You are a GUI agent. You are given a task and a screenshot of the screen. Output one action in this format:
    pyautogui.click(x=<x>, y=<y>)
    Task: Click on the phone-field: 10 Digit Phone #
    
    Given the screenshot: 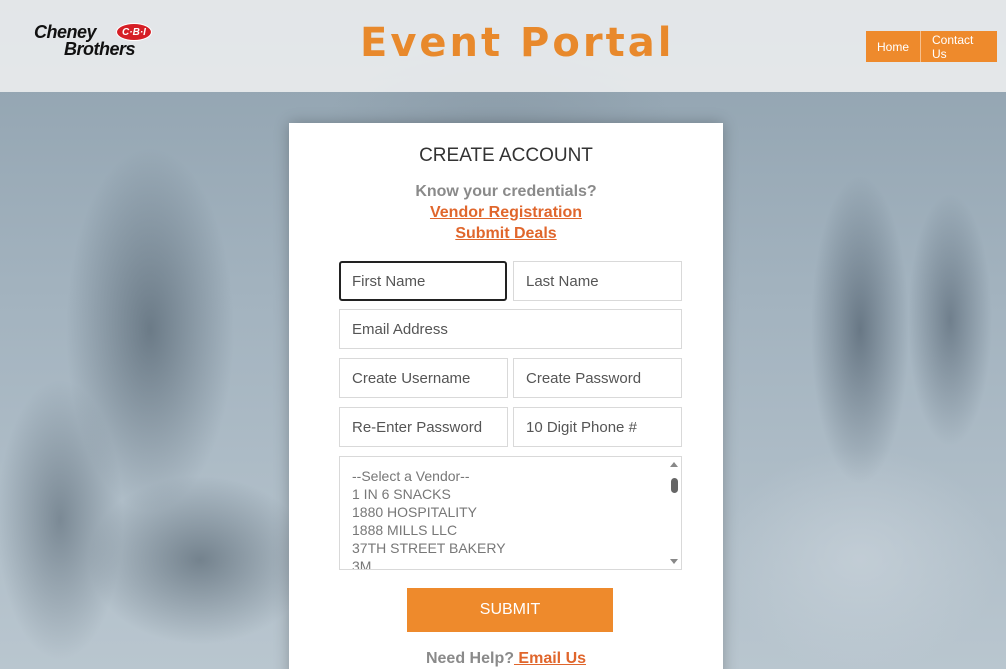 What is the action you would take?
    pyautogui.click(x=597, y=427)
    